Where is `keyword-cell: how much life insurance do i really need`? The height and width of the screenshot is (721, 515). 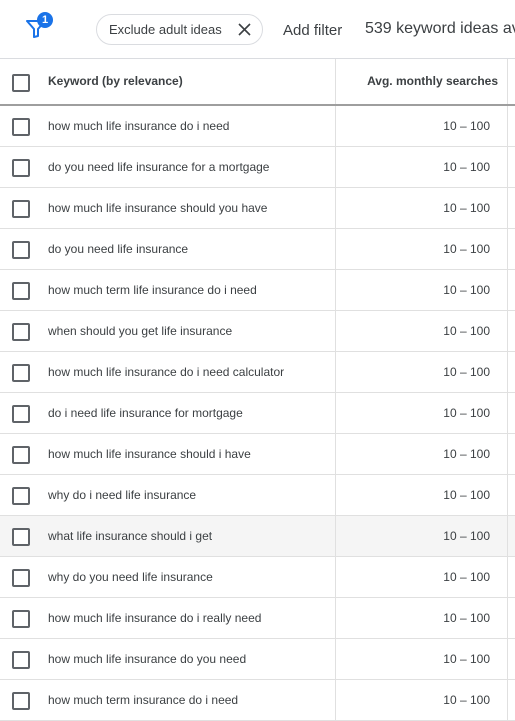
keyword-cell: how much life insurance do i really need is located at coordinates (155, 618).